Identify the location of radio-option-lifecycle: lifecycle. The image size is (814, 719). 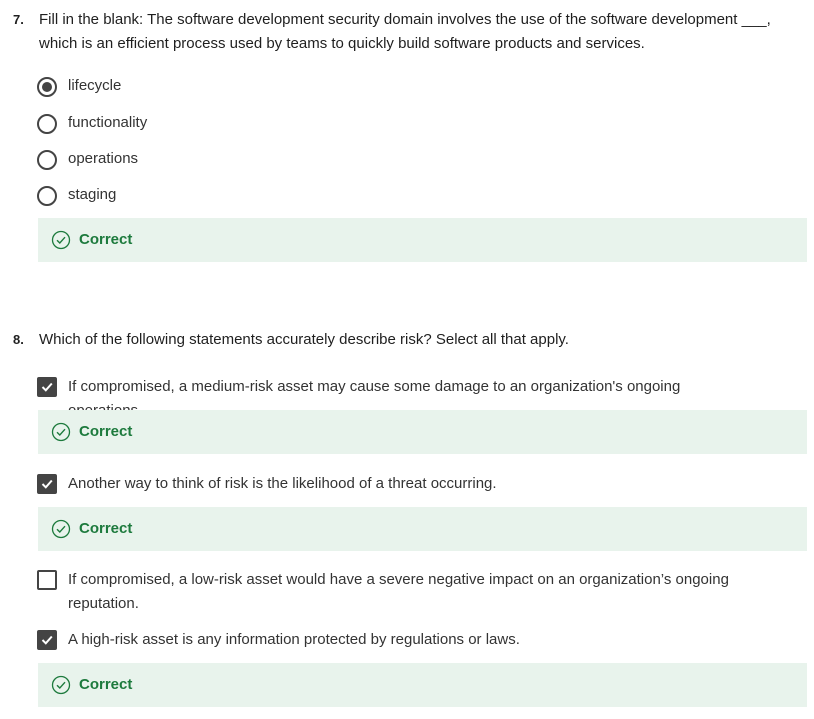
(417, 88).